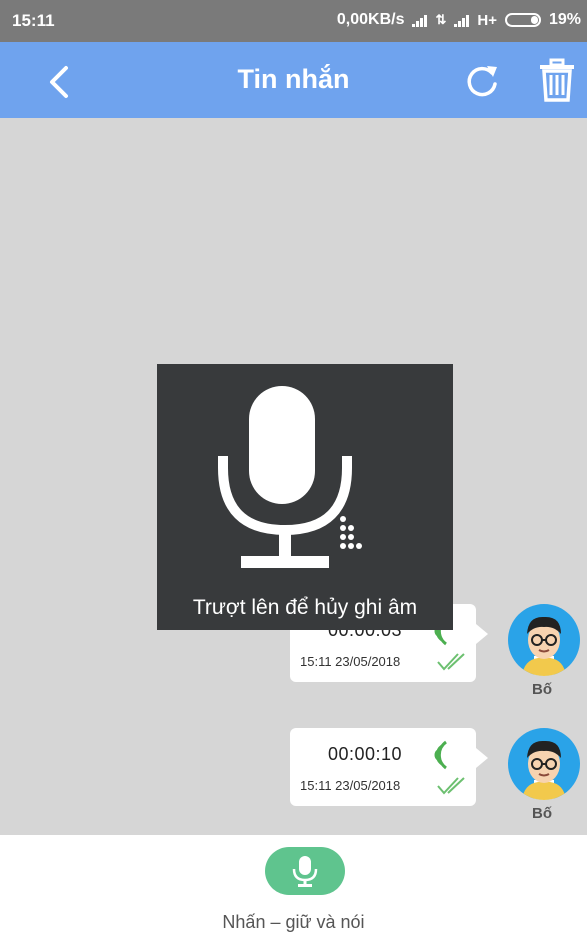 Image resolution: width=587 pixels, height=940 pixels. What do you see at coordinates (33, 20) in the screenshot?
I see `status-time: 15:11` at bounding box center [33, 20].